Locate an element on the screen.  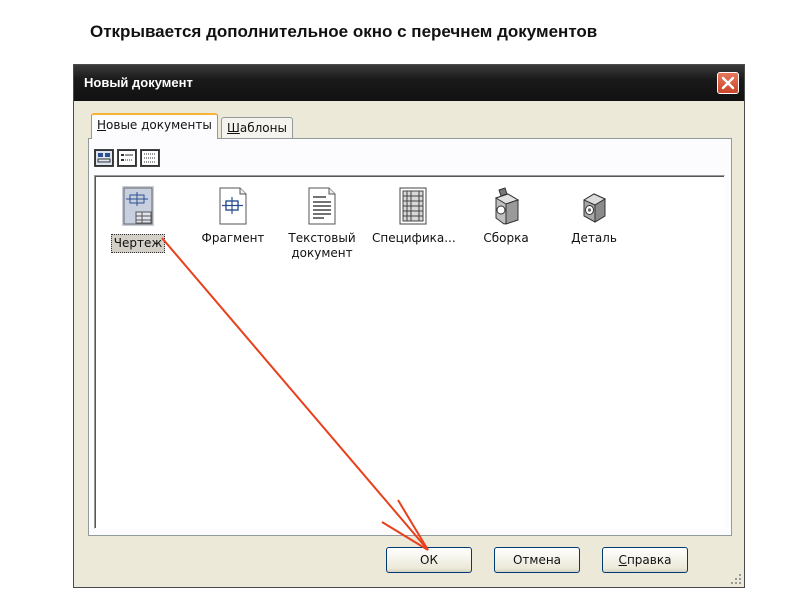
assembly-icon is located at coordinates (507, 206).